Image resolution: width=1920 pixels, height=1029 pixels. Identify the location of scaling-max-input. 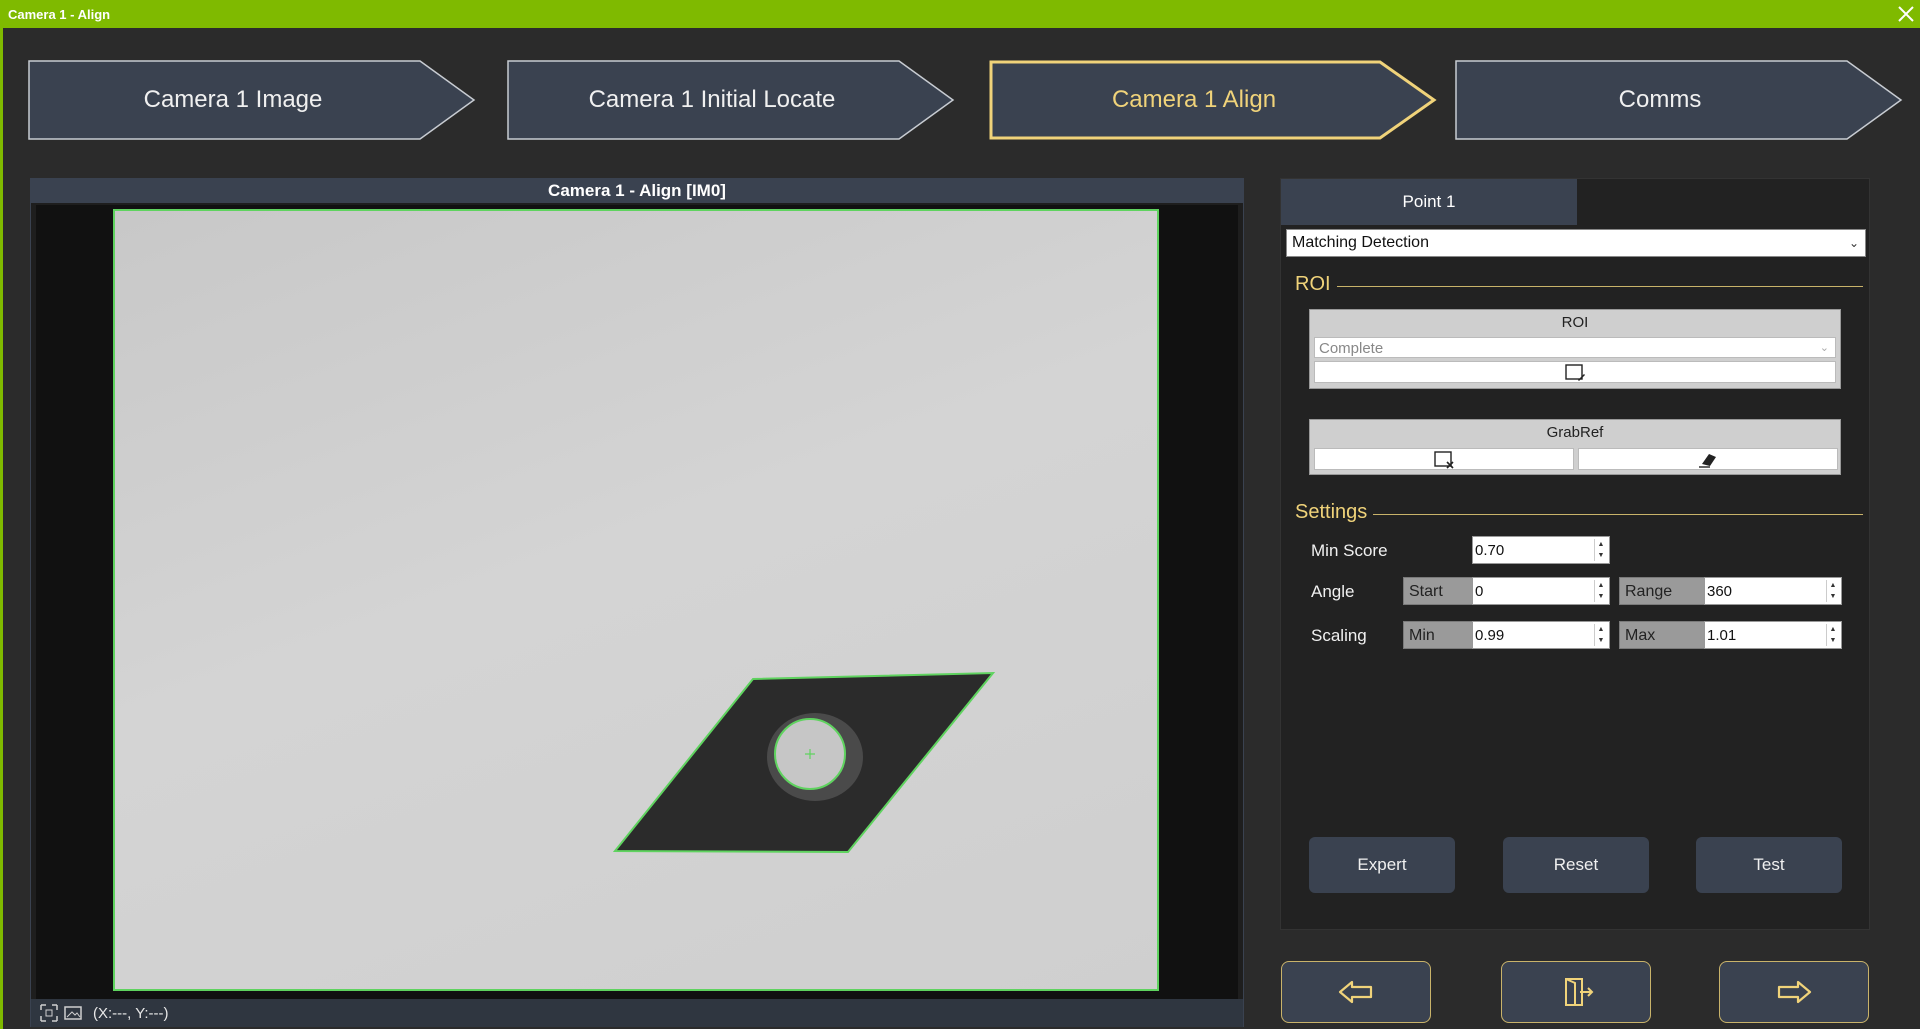
(1765, 635).